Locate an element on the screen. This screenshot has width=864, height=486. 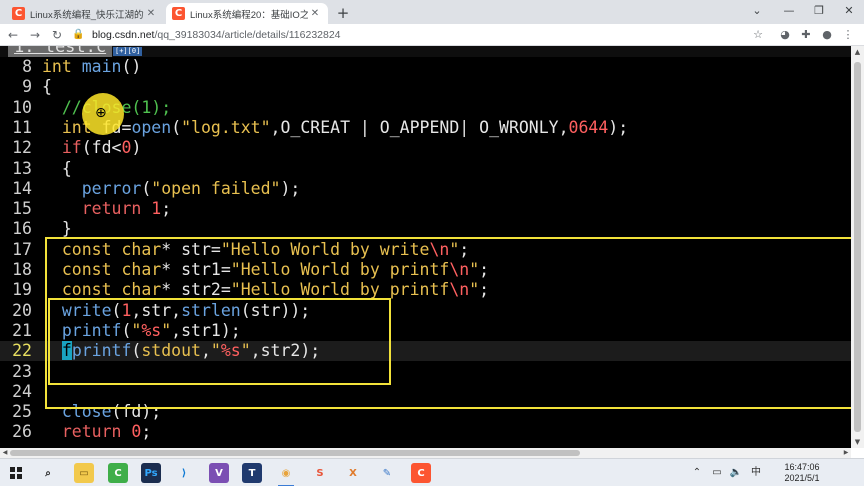
code-token: { is located at coordinates (57, 168).